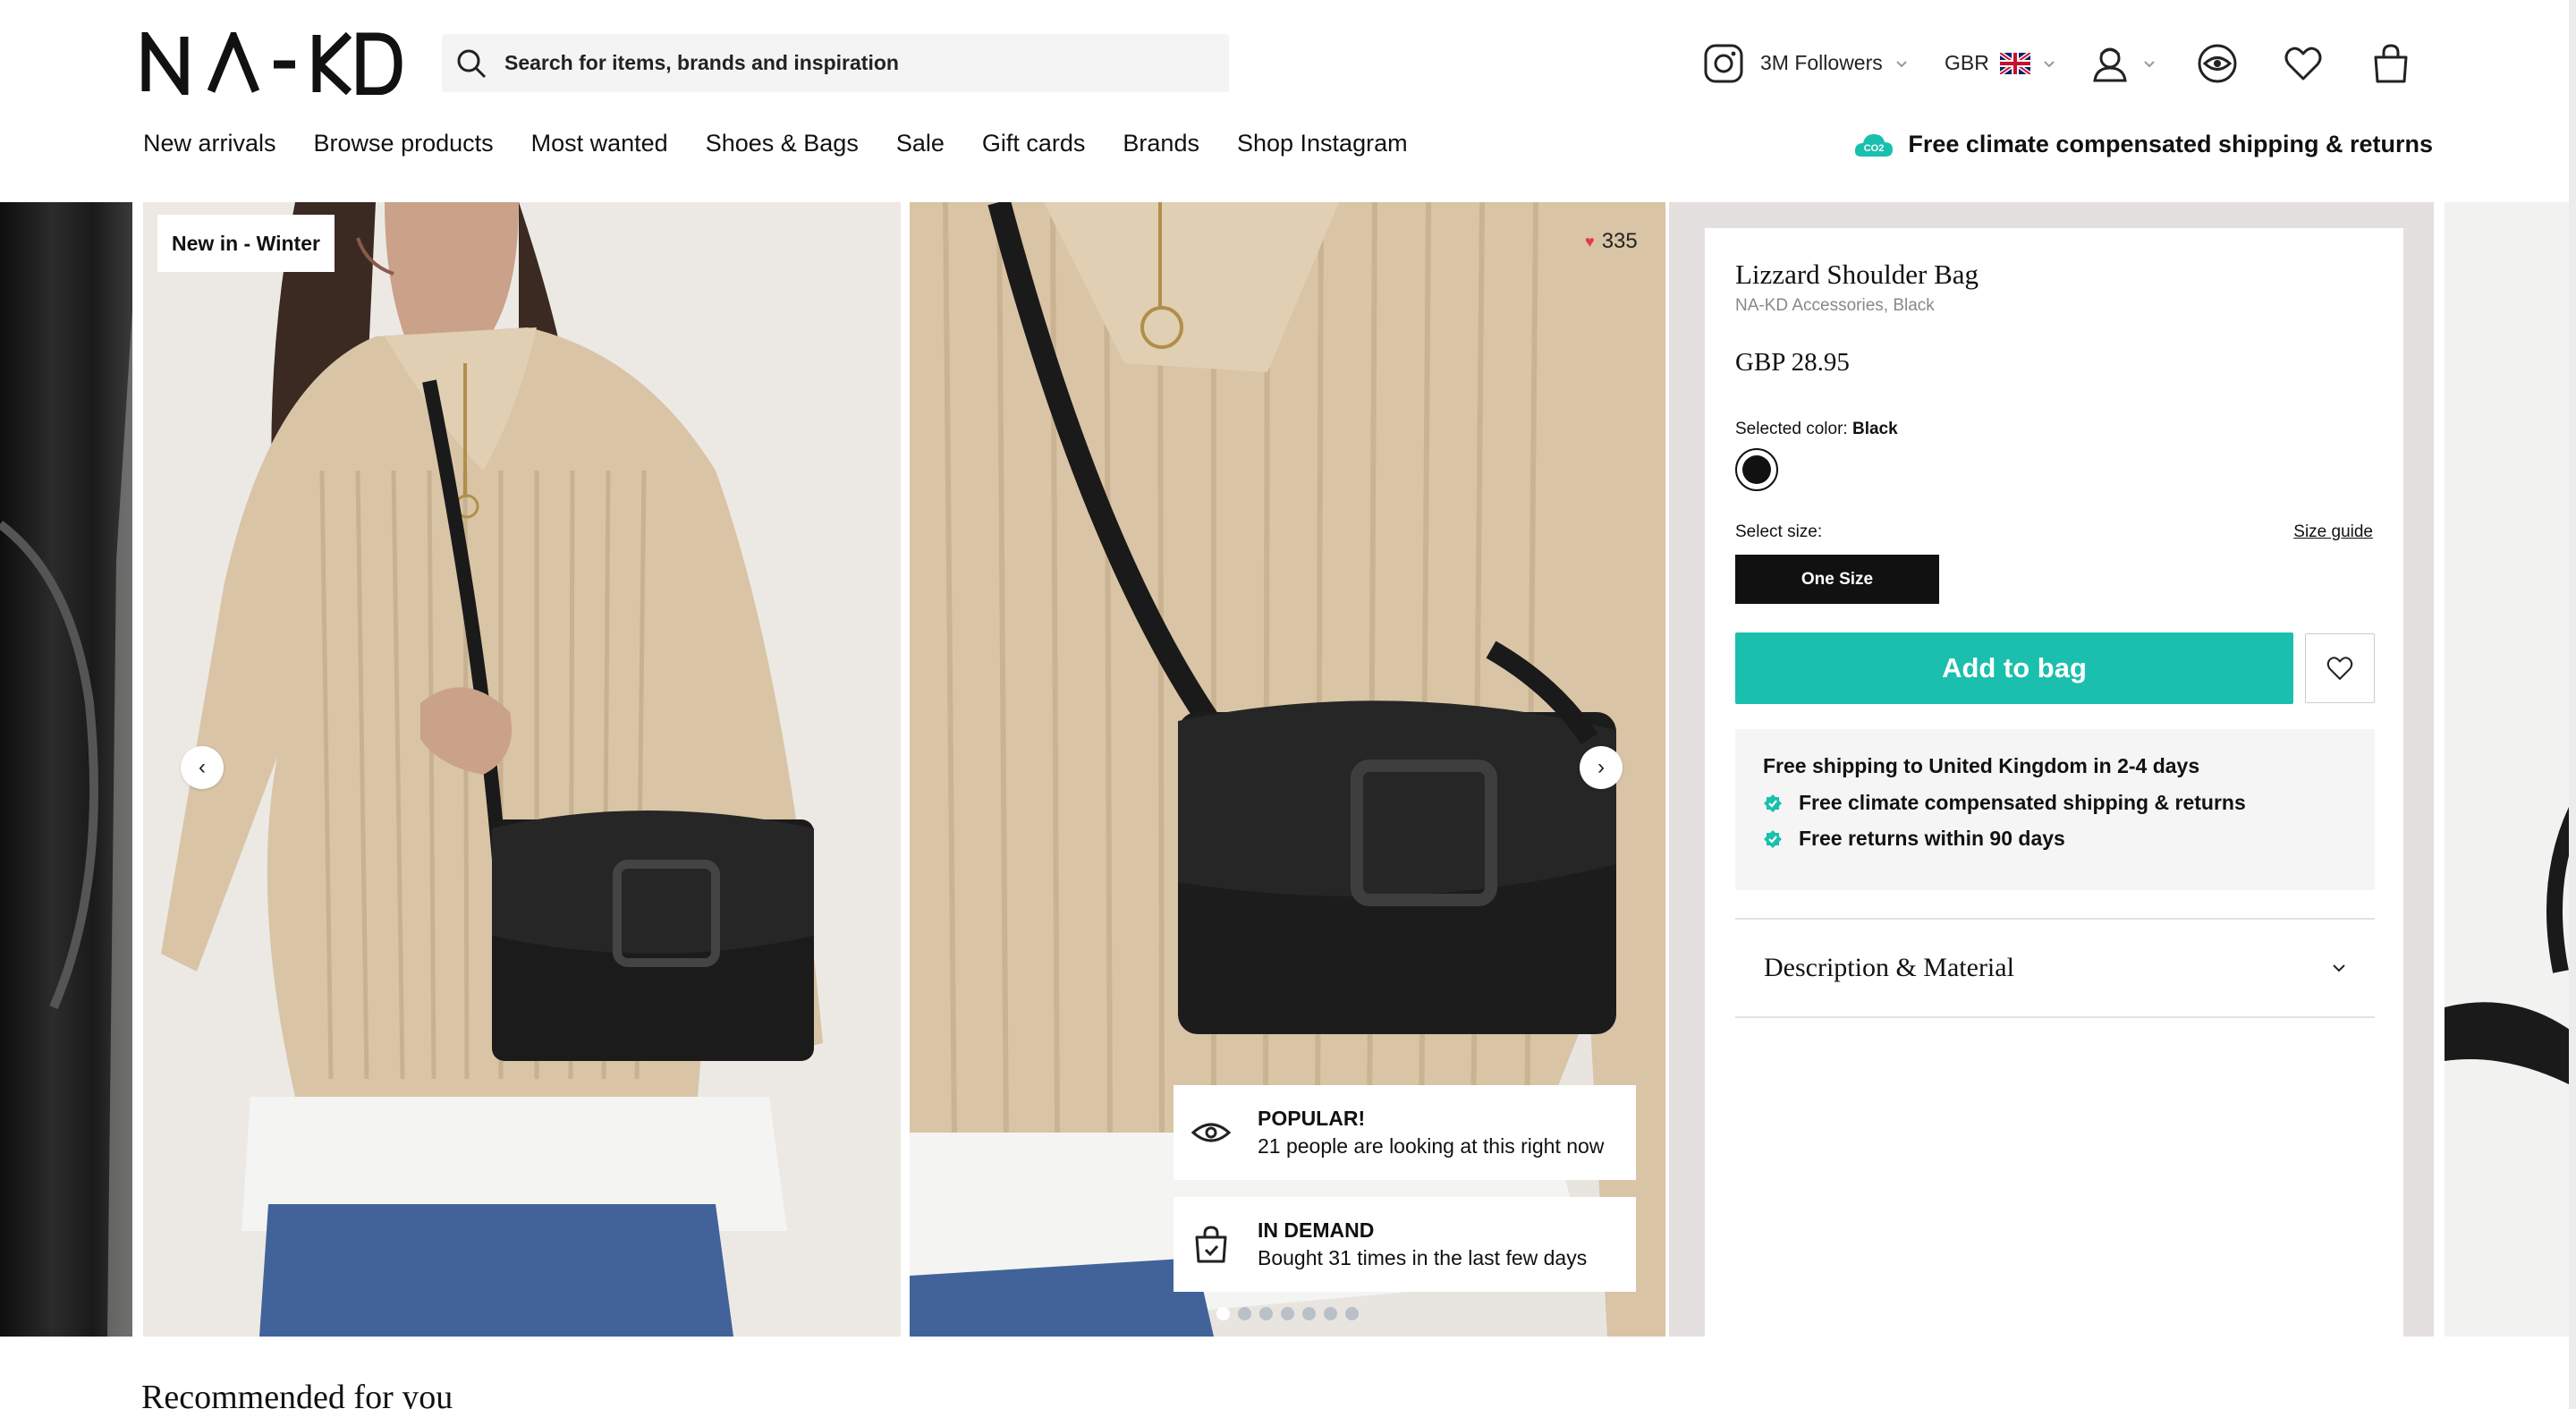  Describe the element at coordinates (2333, 532) in the screenshot. I see `size-guide-link: Size guide` at that location.